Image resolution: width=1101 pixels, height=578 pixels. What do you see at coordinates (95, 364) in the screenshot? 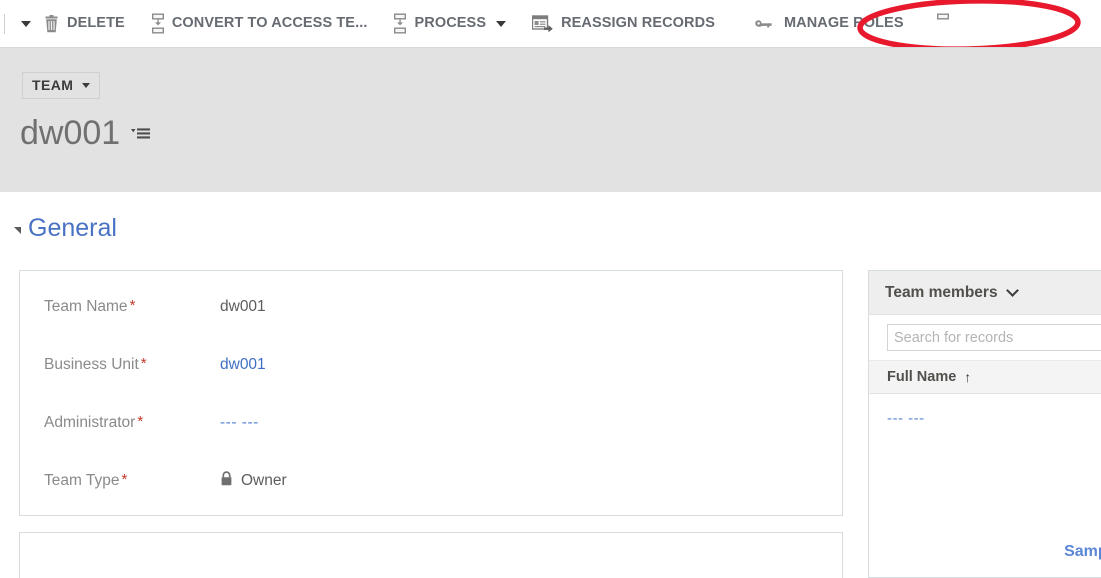
I see `field-business-unit-label: Business Unit *` at bounding box center [95, 364].